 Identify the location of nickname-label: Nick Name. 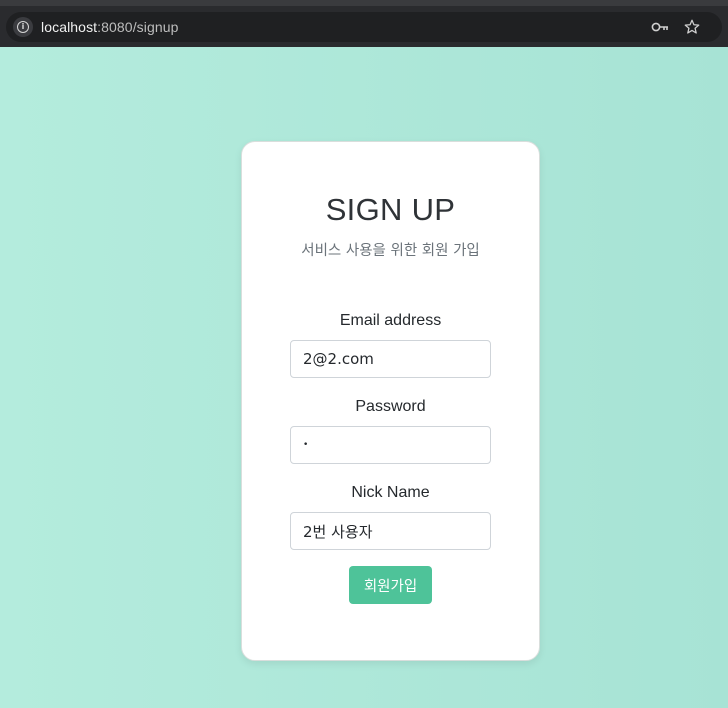
(390, 492).